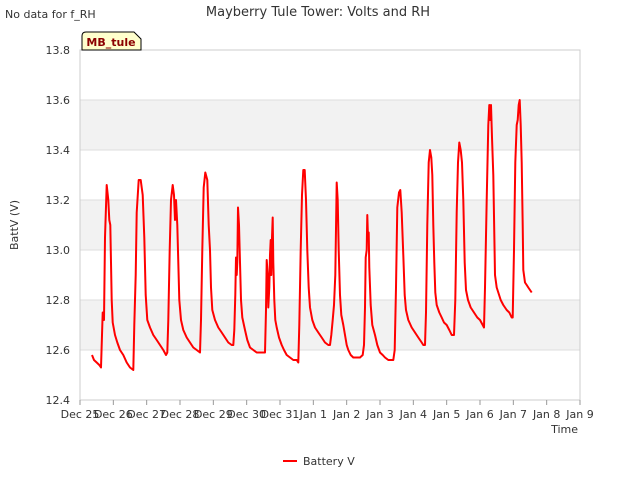  Describe the element at coordinates (58, 300) in the screenshot. I see `y-tick-label: 12.8` at that location.